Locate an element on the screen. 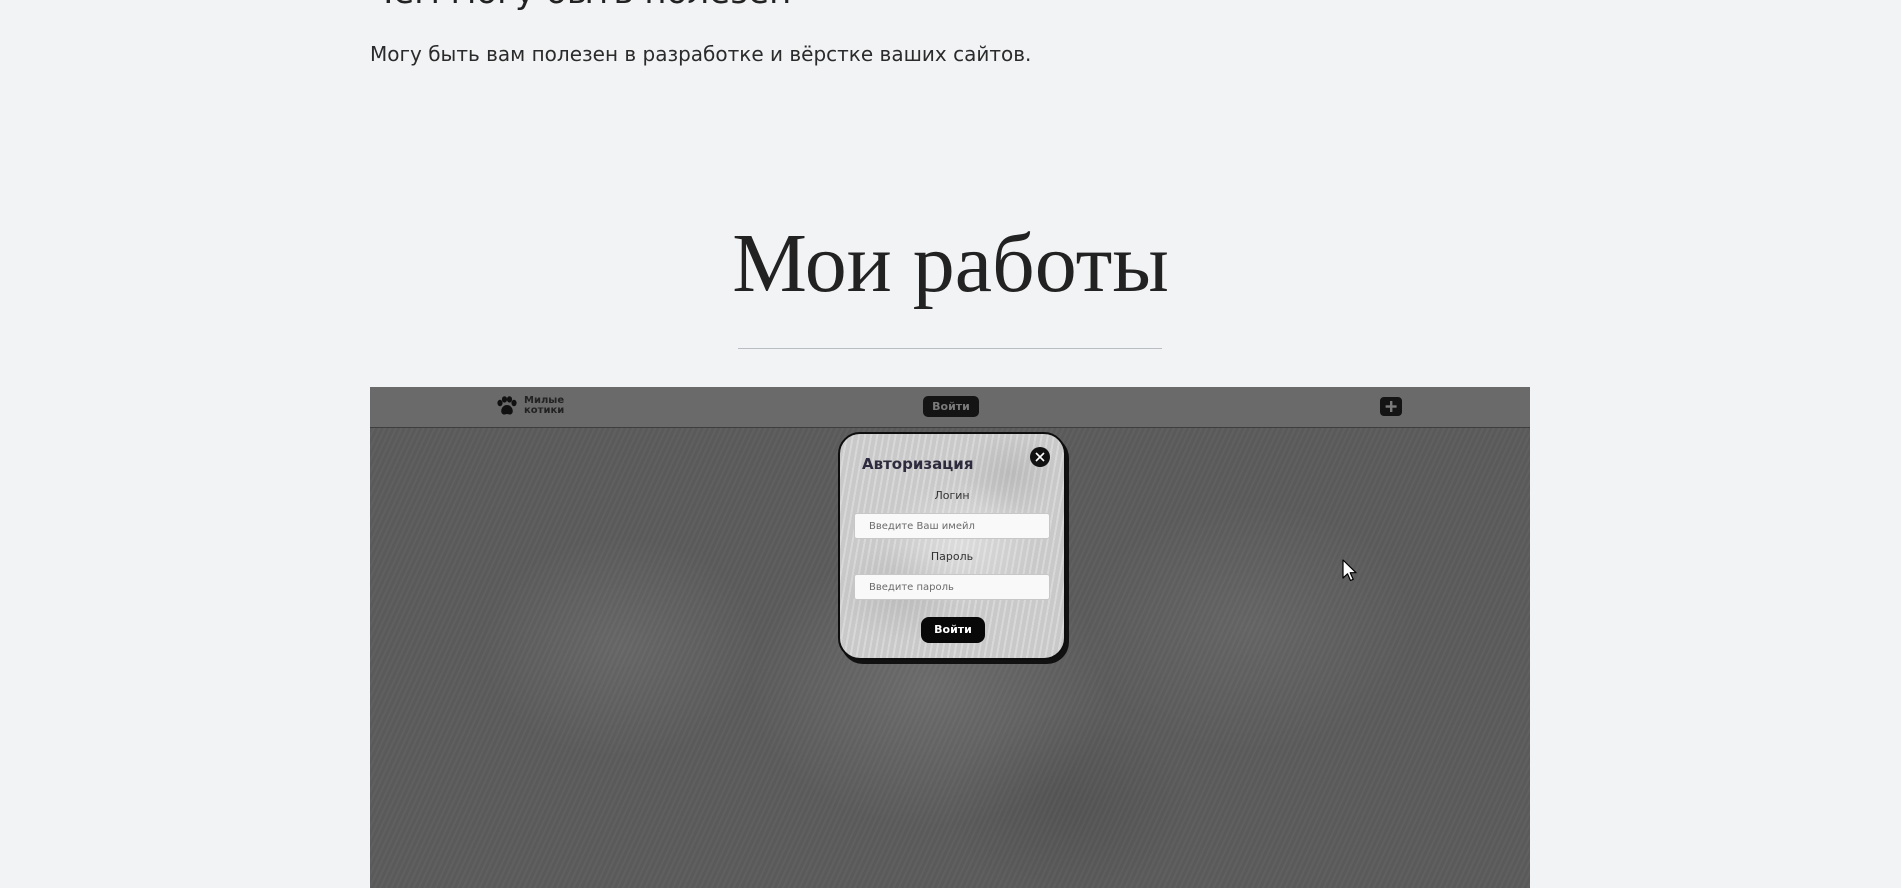  header-login-button: Войти is located at coordinates (951, 406).